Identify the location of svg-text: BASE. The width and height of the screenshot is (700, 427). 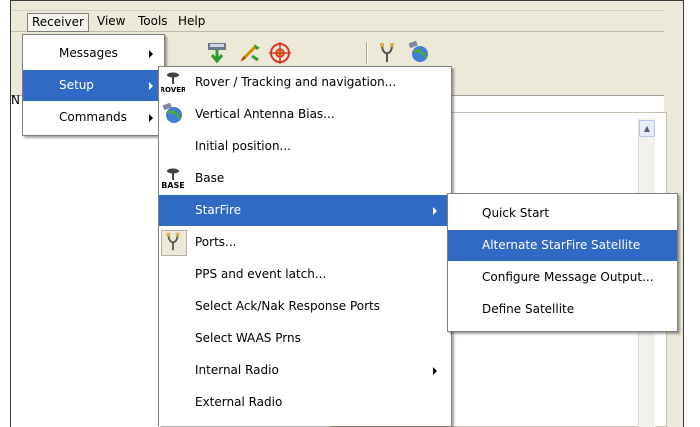
(173, 185).